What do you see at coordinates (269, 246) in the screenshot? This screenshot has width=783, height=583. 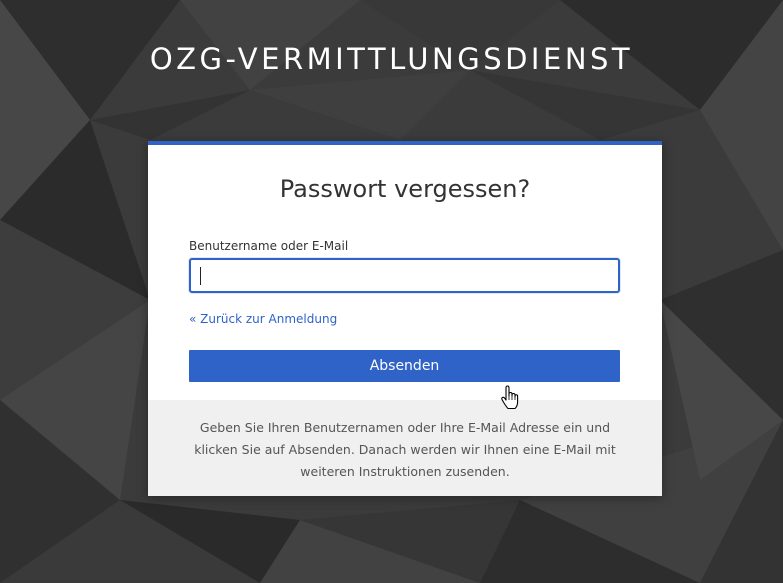 I see `username-label: Benutzername oder E-Mail` at bounding box center [269, 246].